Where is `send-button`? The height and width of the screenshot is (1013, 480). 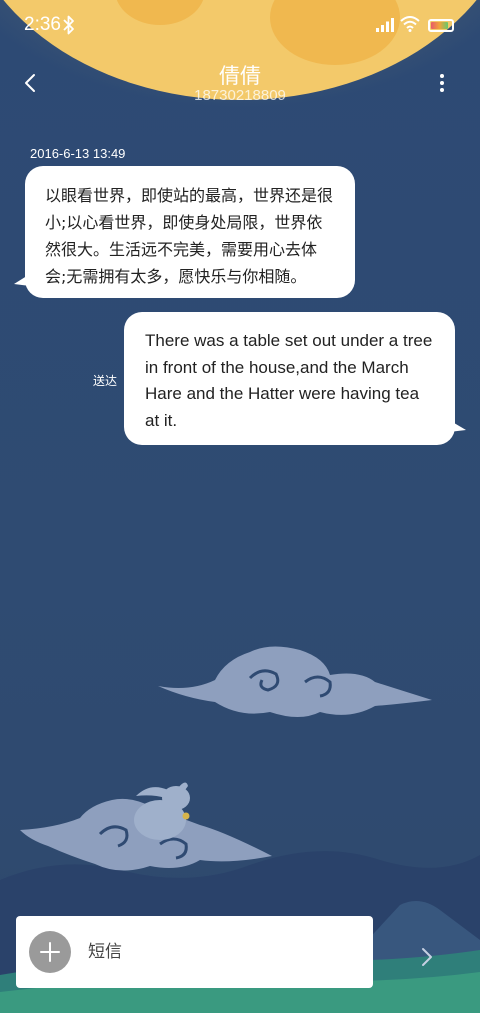
send-button is located at coordinates (427, 957).